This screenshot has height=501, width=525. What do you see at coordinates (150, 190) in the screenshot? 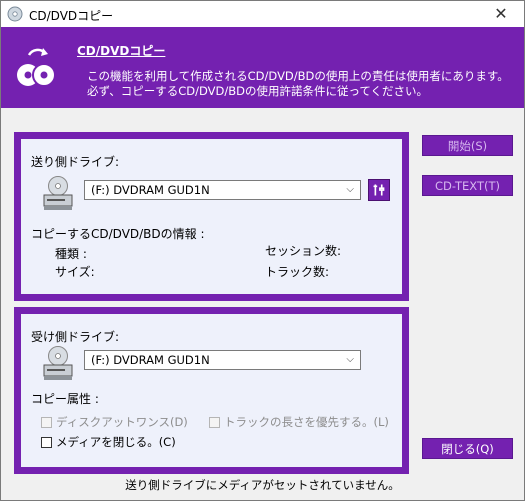
I see `source-drive-value: (F:) DVDRAM GUD1N` at bounding box center [150, 190].